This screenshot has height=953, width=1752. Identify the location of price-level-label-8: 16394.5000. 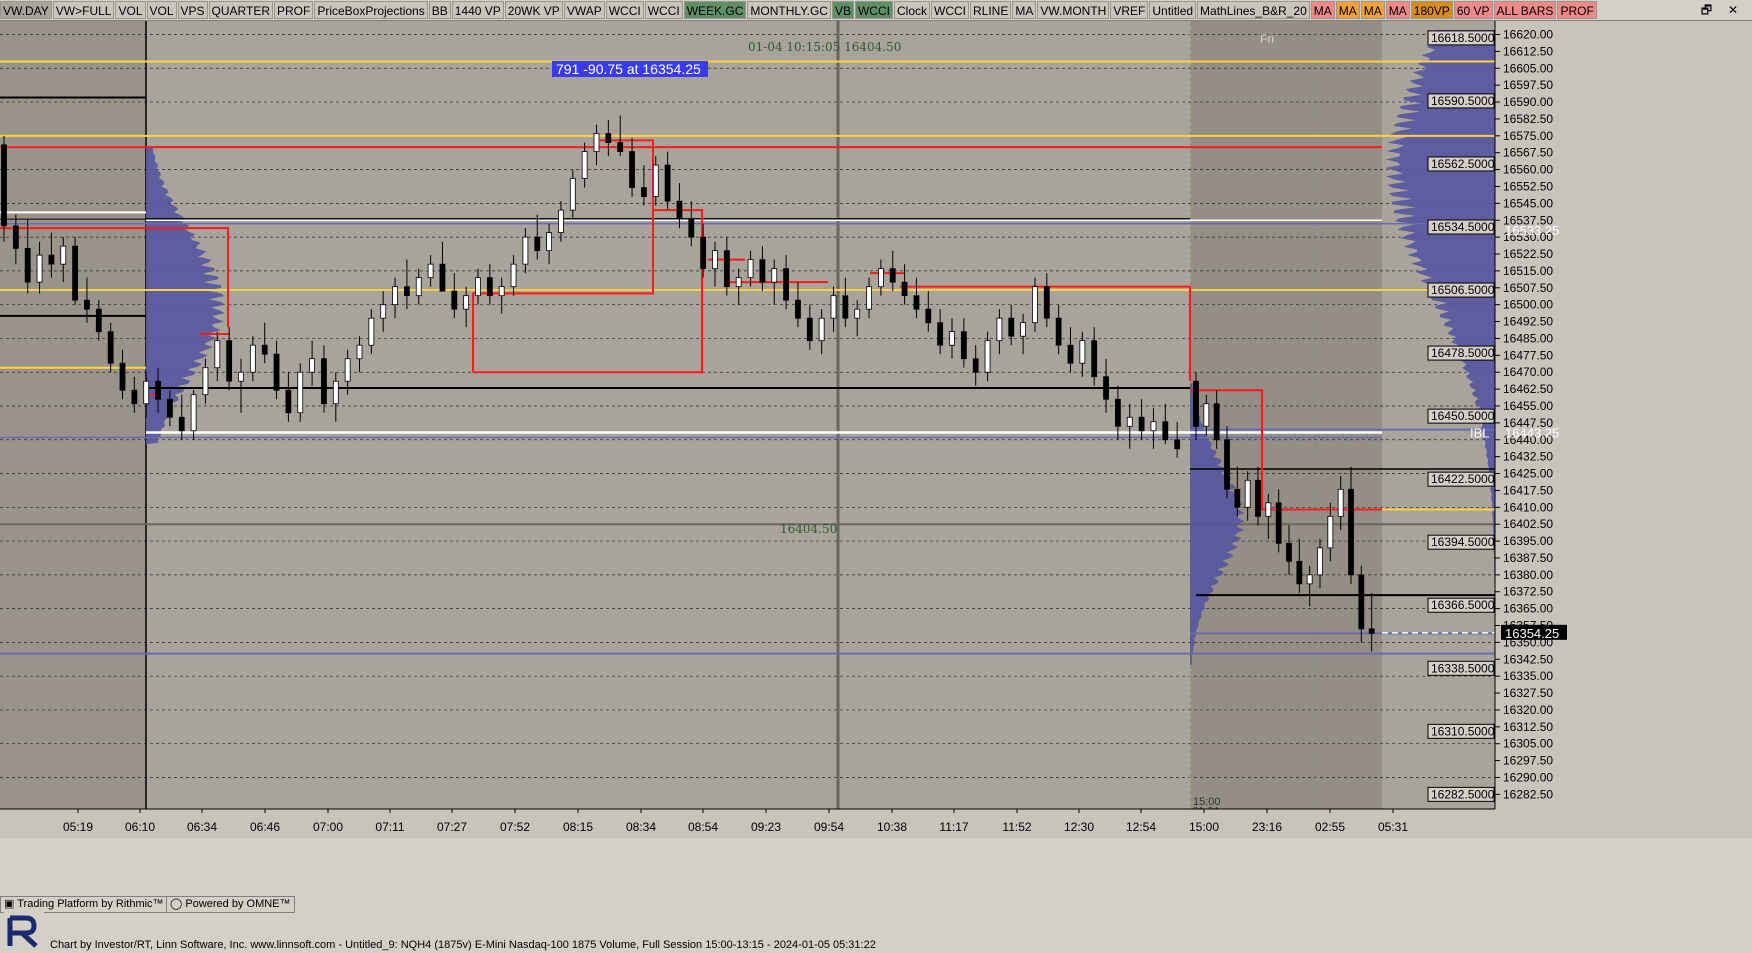
(1463, 542).